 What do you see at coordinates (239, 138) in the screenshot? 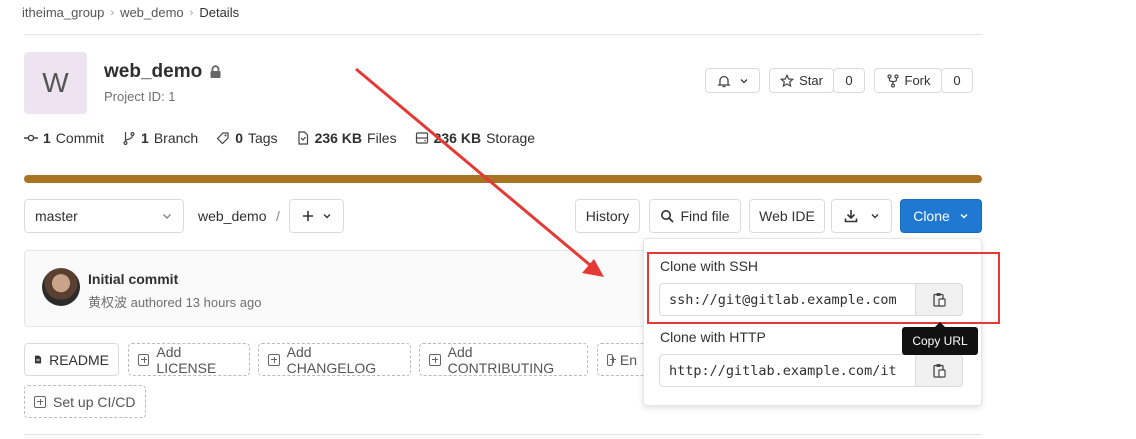
I see `tags-count: 0` at bounding box center [239, 138].